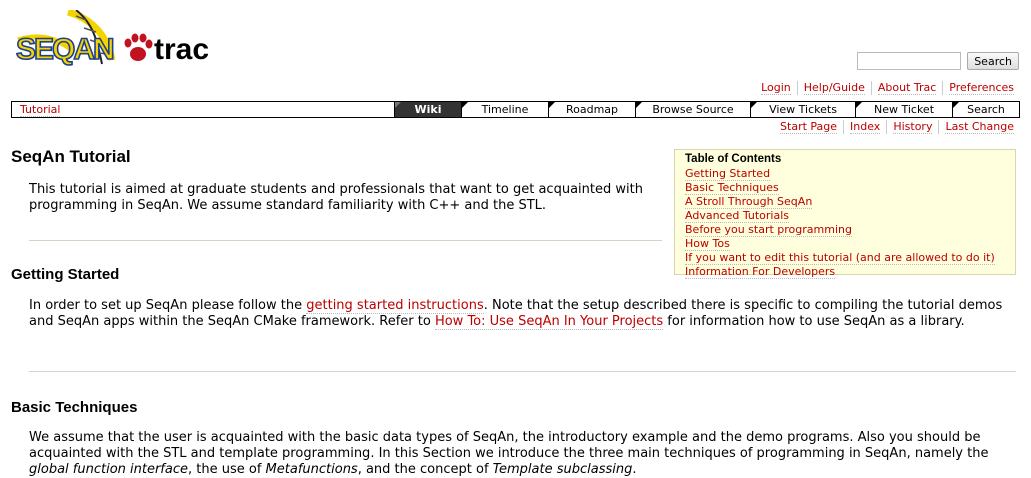 This screenshot has width=1031, height=478. Describe the element at coordinates (732, 188) in the screenshot. I see `toc-item: Basic Techniques` at that location.